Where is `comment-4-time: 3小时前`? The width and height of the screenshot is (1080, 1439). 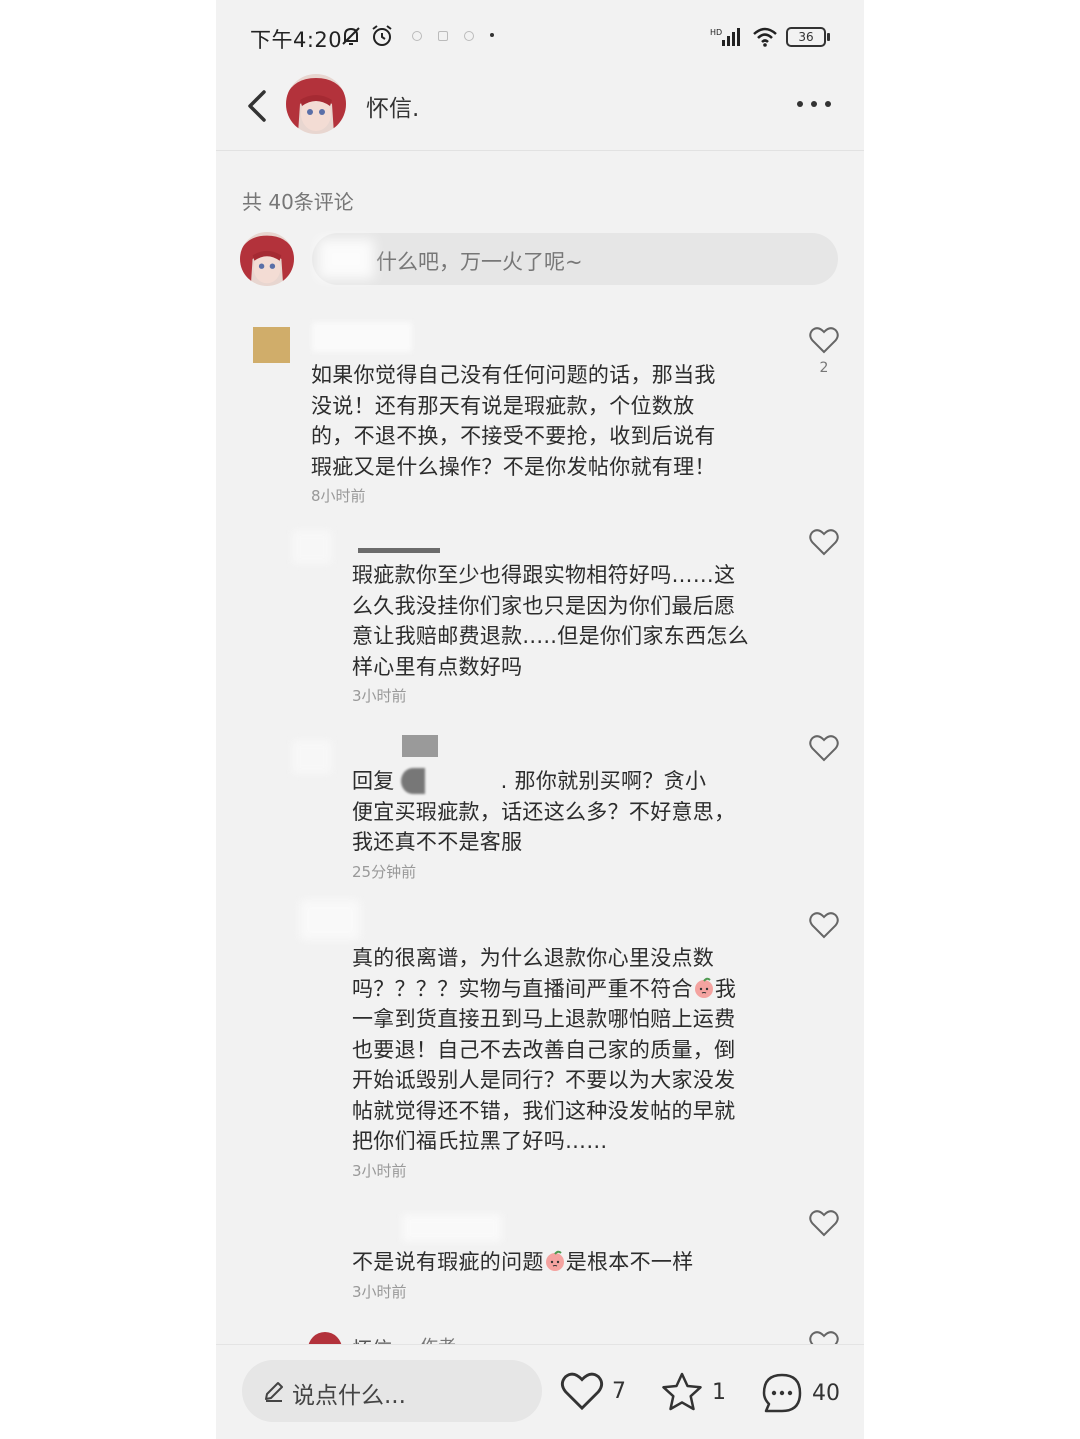 comment-4-time: 3小时前 is located at coordinates (379, 1170).